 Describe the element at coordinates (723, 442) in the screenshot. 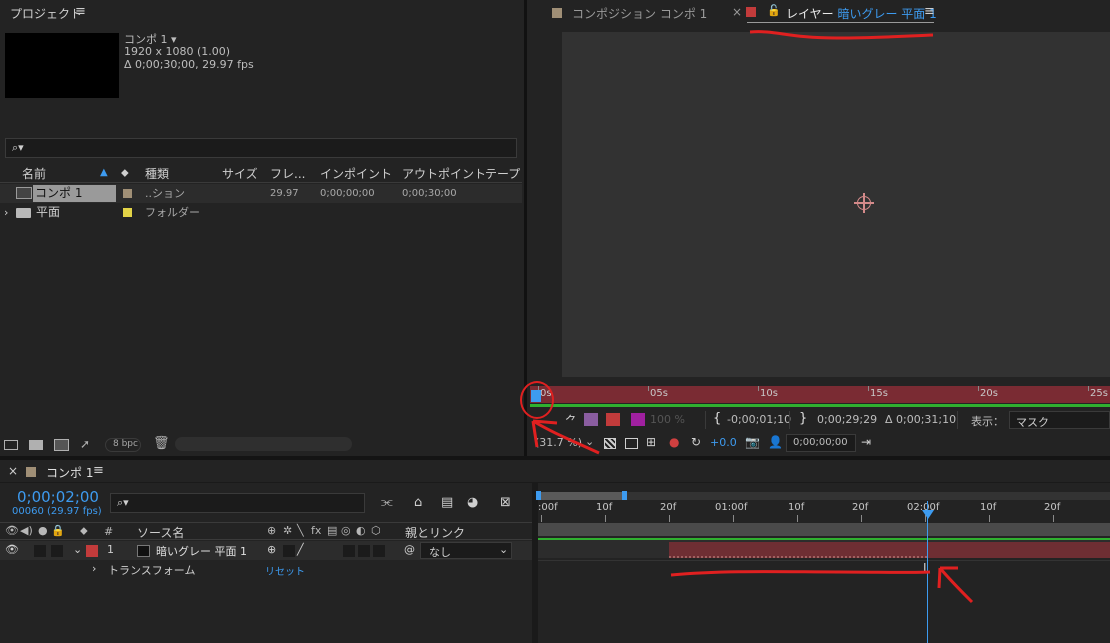

I see `exposure-value: +0.0` at that location.